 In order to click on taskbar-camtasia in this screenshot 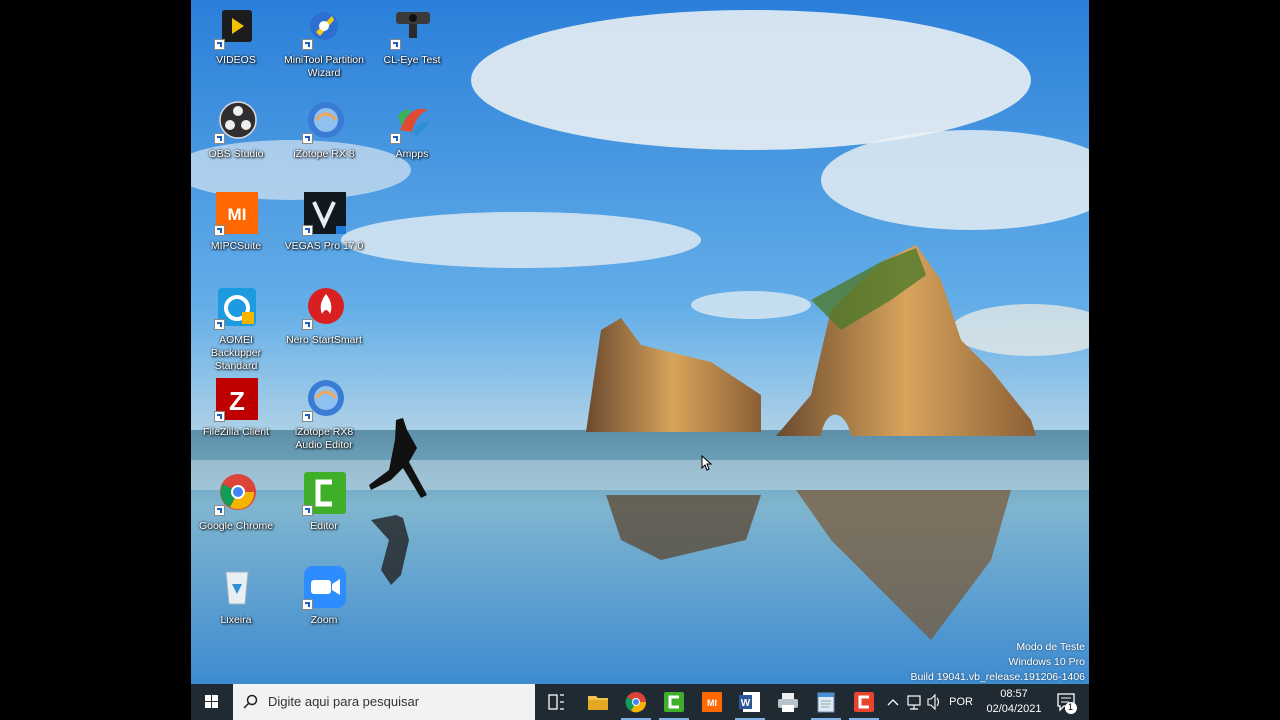, I will do `click(674, 702)`.